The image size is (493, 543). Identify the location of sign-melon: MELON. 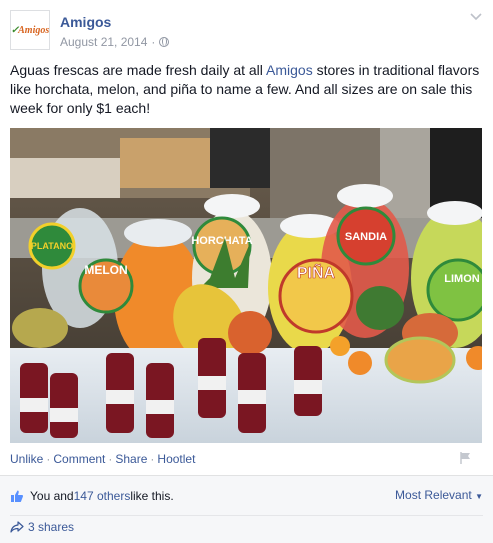
(105, 270).